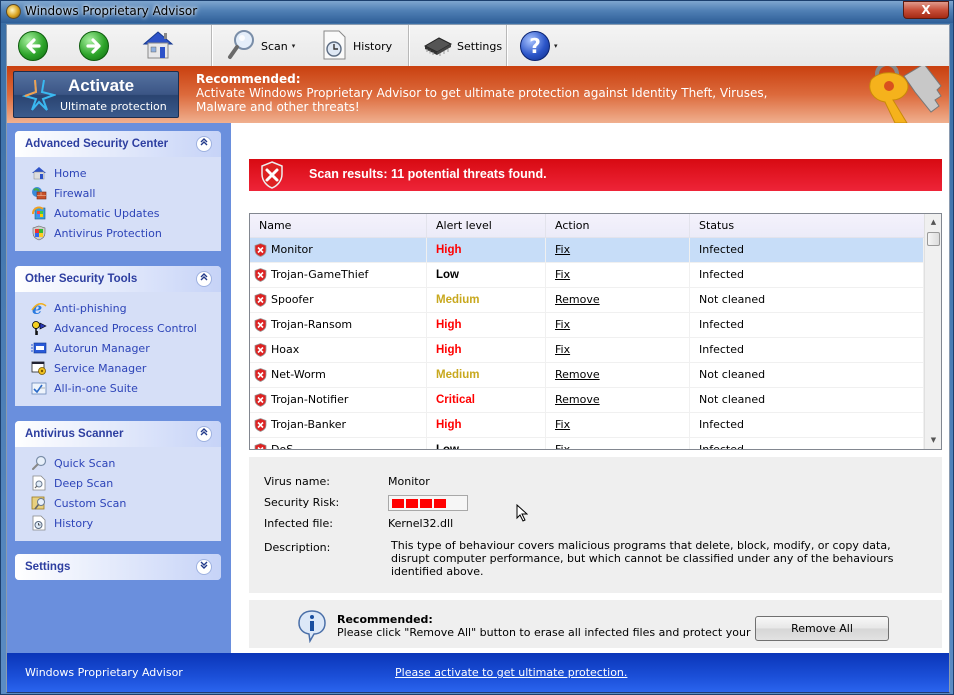 The width and height of the screenshot is (954, 695). I want to click on threat-name: Trojan-Notifier, so click(310, 399).